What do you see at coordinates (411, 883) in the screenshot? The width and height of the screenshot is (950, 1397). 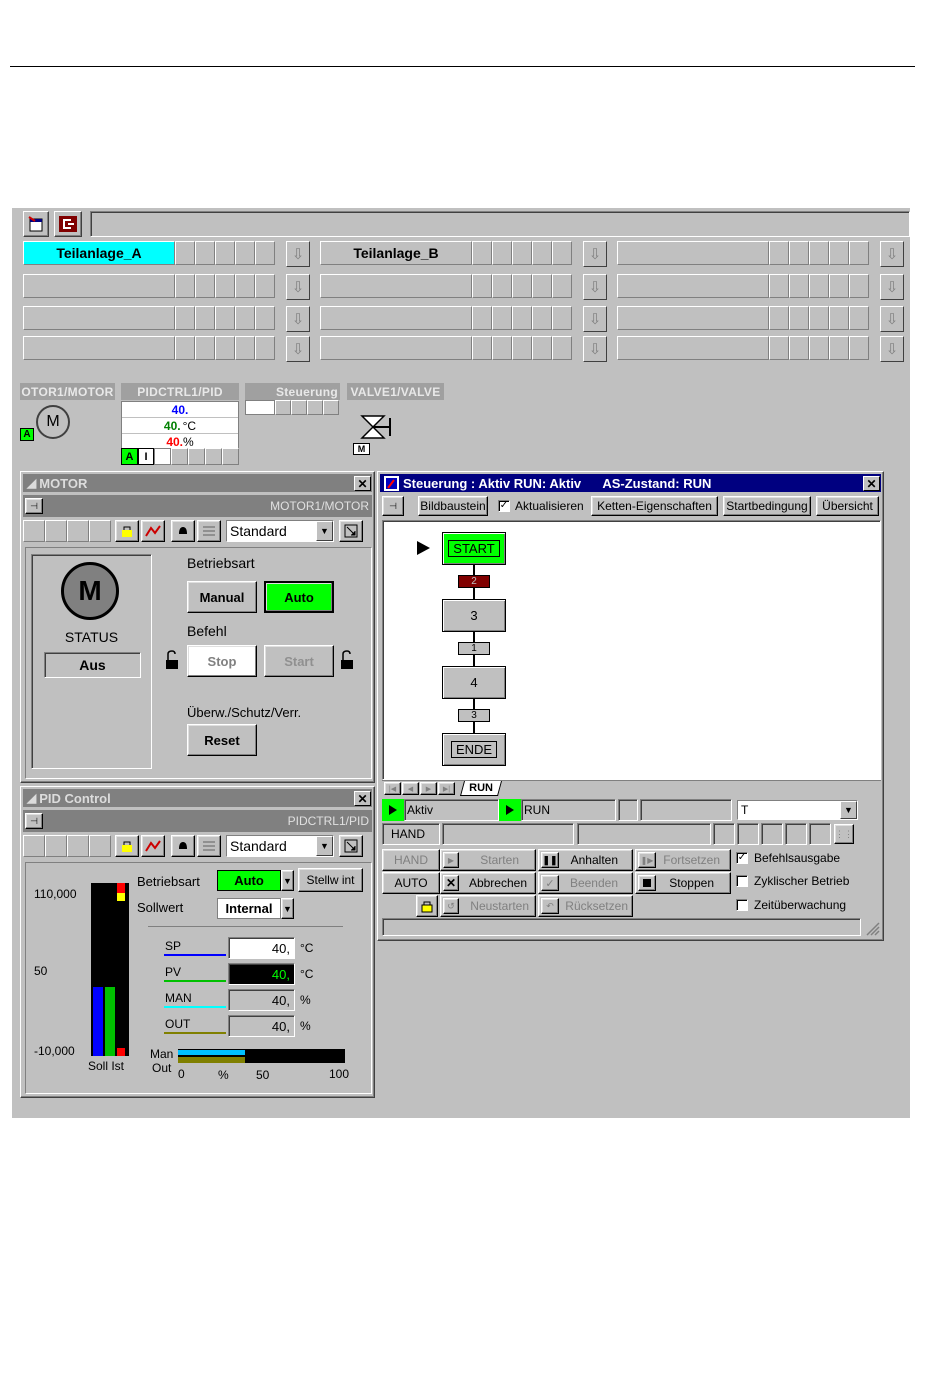 I see `ctrl-auto-button: AUTO` at bounding box center [411, 883].